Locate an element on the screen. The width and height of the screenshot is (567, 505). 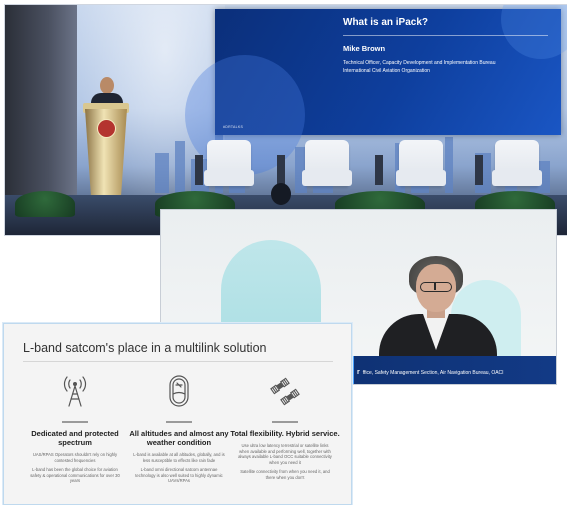
screen-divider is located at coordinates (445, 35).